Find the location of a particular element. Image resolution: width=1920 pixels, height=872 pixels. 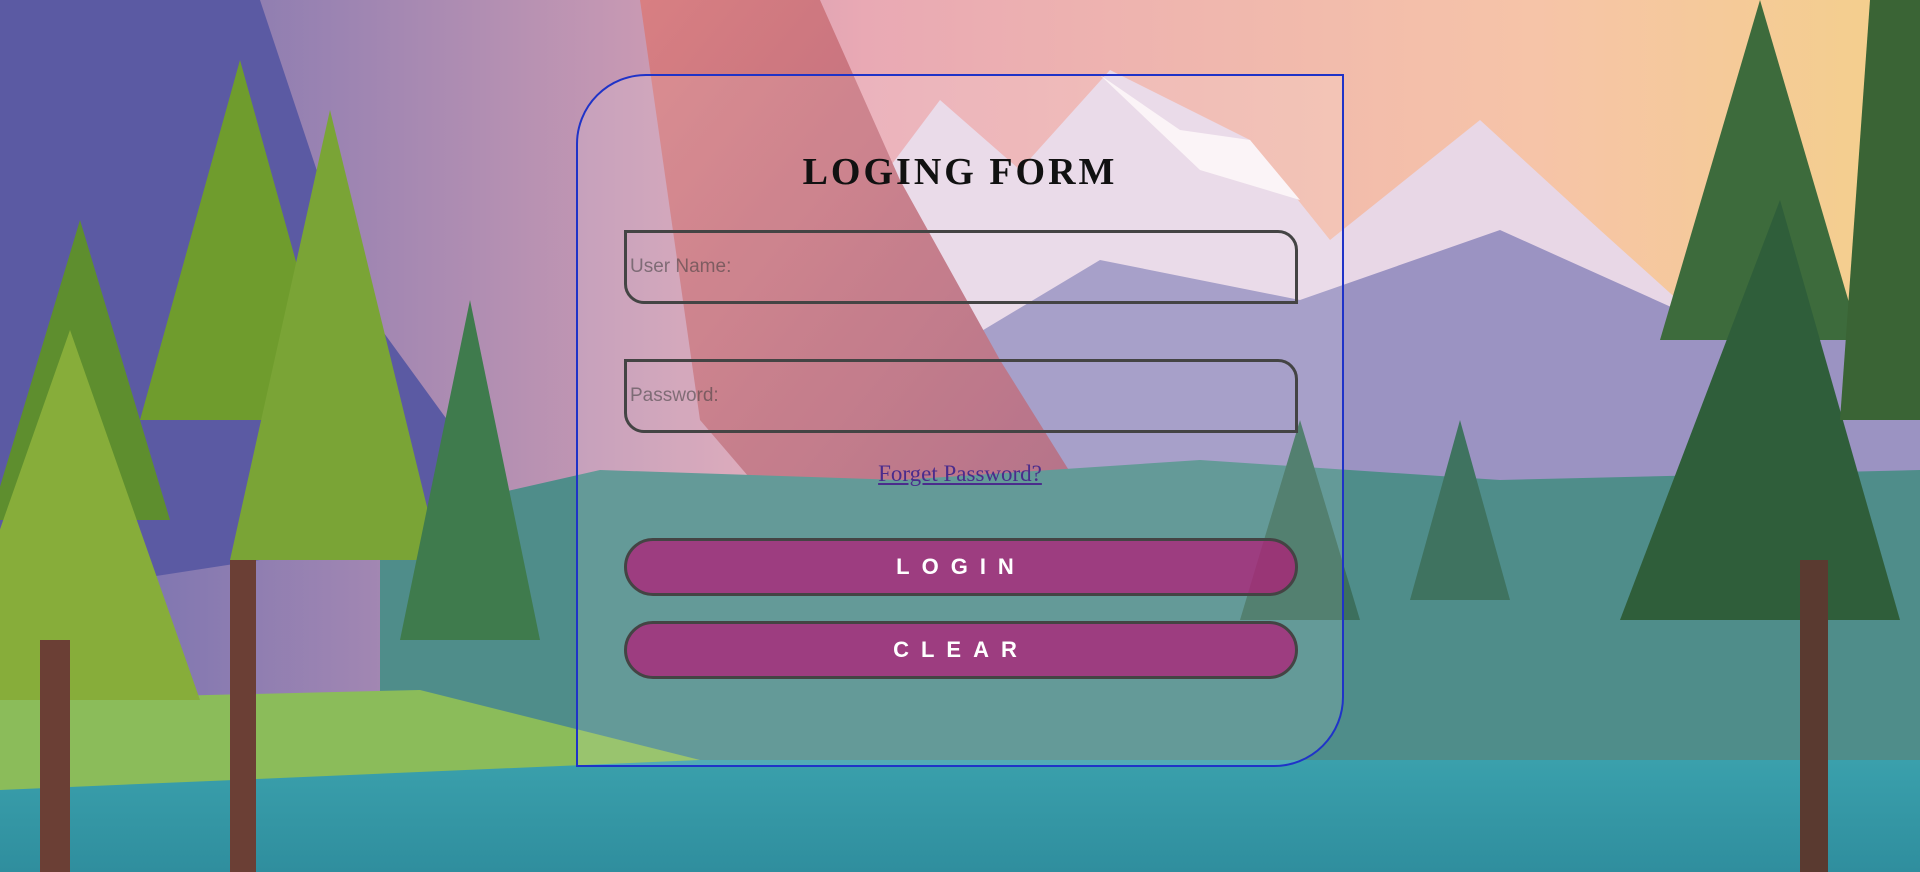

password-input is located at coordinates (961, 396).